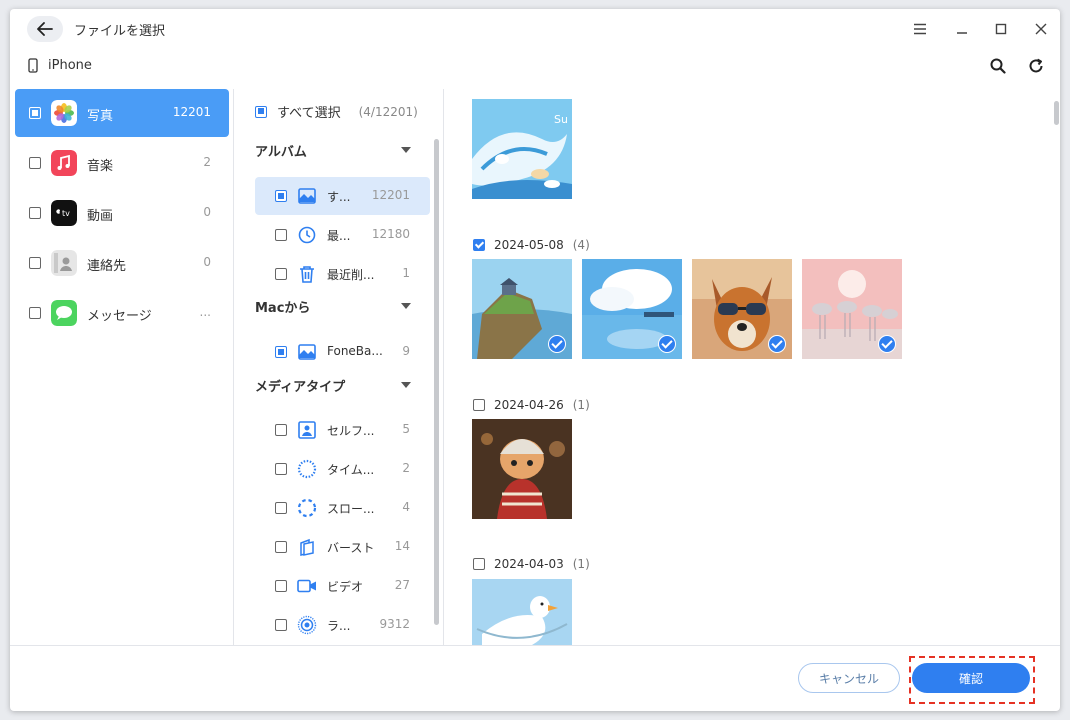 The image size is (1070, 720). What do you see at coordinates (962, 33) in the screenshot?
I see `minimize-icon` at bounding box center [962, 33].